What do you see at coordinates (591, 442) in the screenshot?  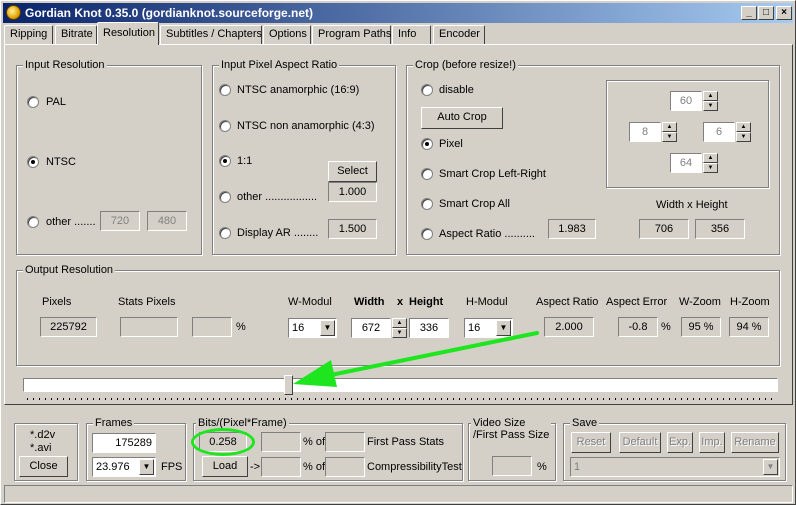 I see `reset-button: Reset` at bounding box center [591, 442].